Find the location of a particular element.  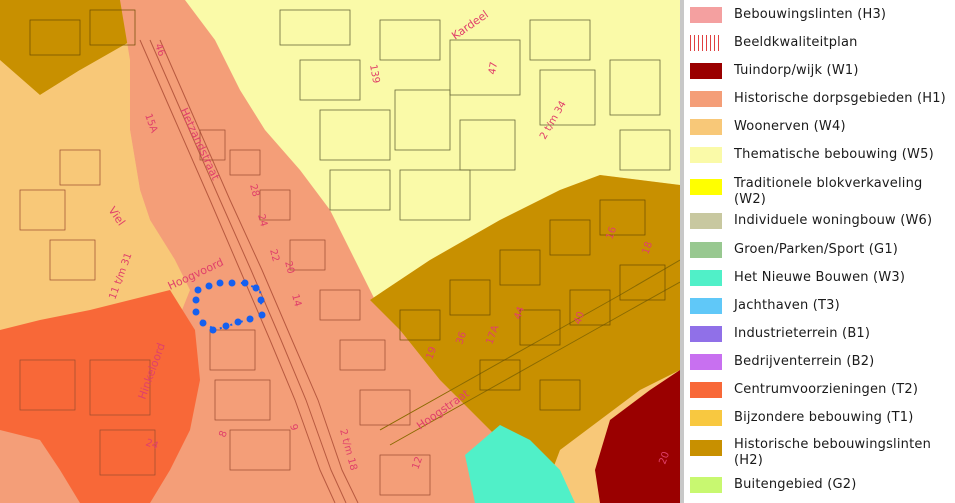

legend-item-thematische-bebouwing: Thematische bebouwing (W5) is located at coordinates (821, 155).